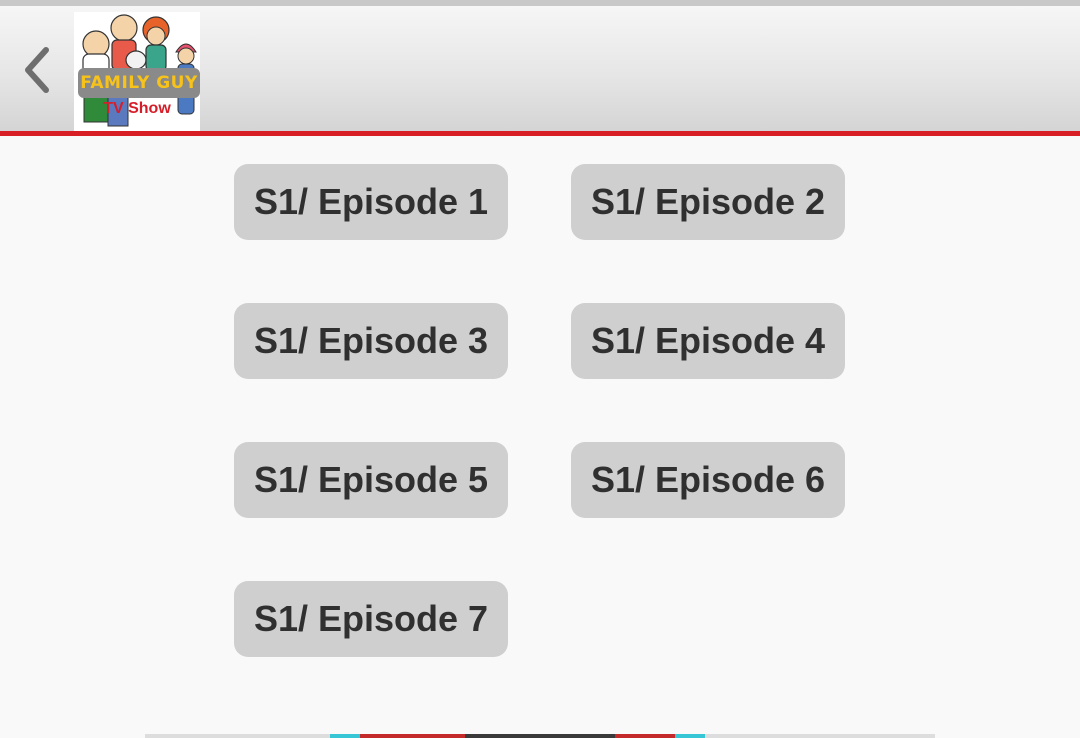  What do you see at coordinates (137, 108) in the screenshot?
I see `logo-subtitle: TV Show` at bounding box center [137, 108].